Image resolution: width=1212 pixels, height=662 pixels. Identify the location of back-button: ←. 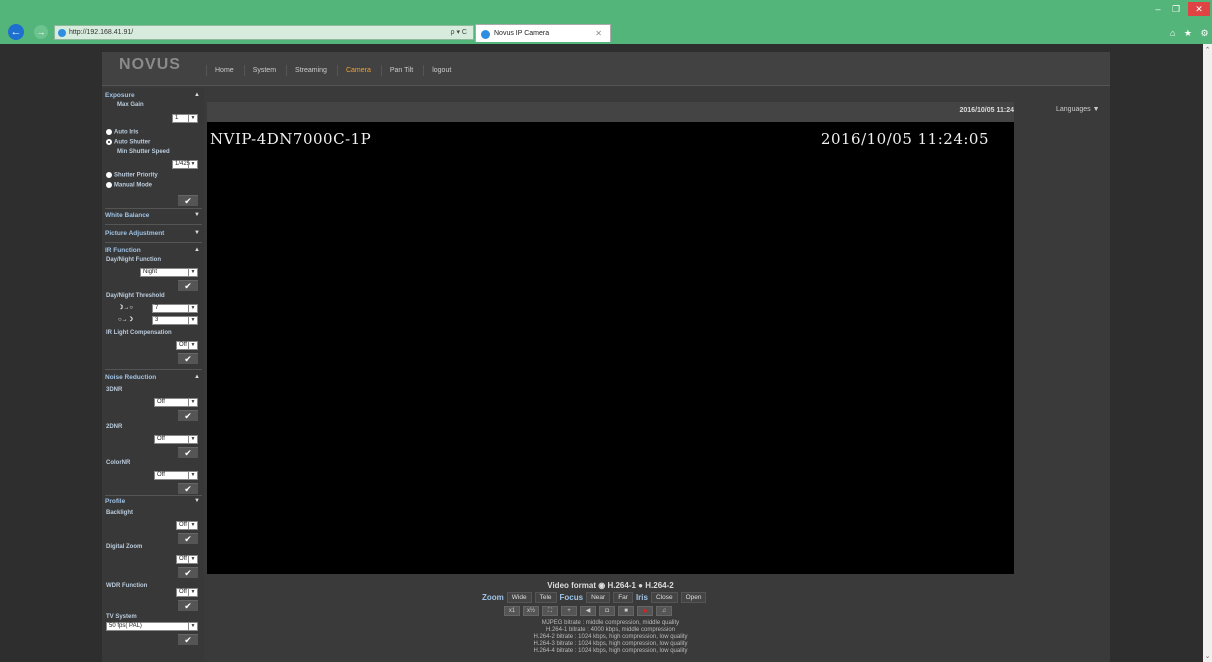
(16, 32).